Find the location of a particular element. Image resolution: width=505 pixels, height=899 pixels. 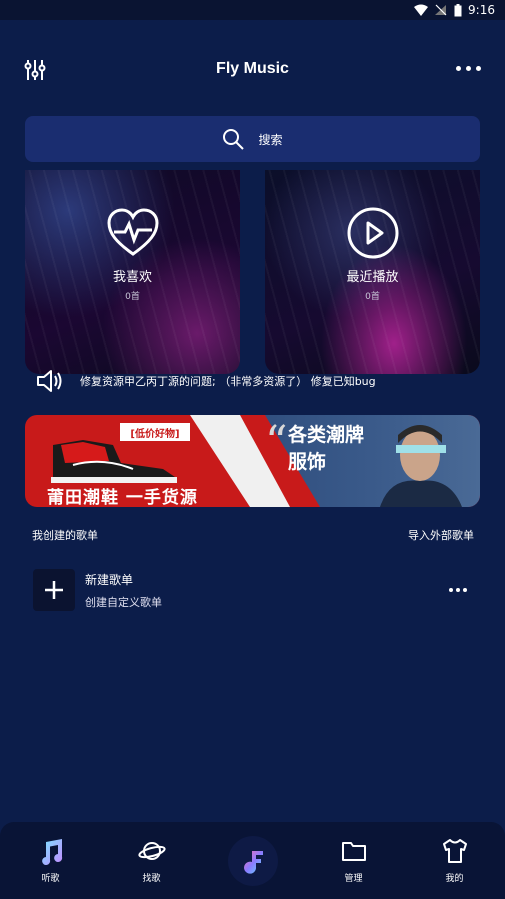

import-playlists-link: 导入外部歌单 is located at coordinates (441, 535).